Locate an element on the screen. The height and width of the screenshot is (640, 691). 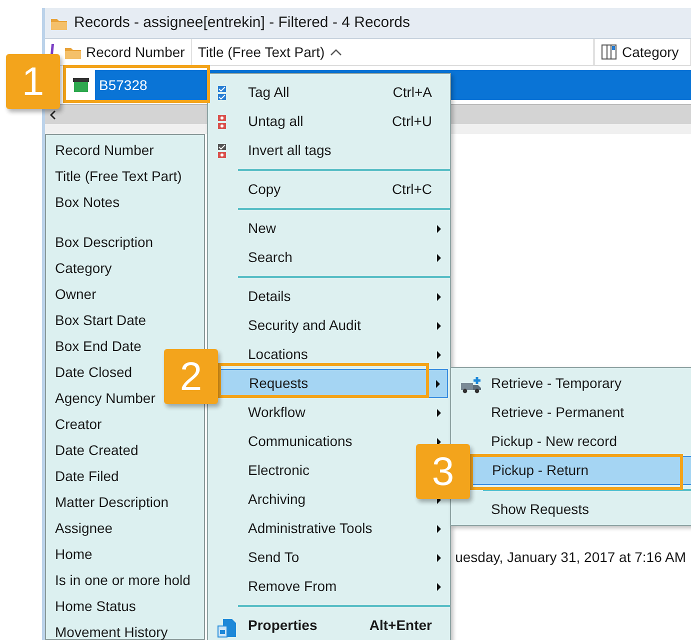
field-name: Is in one or more hold is located at coordinates (122, 580).